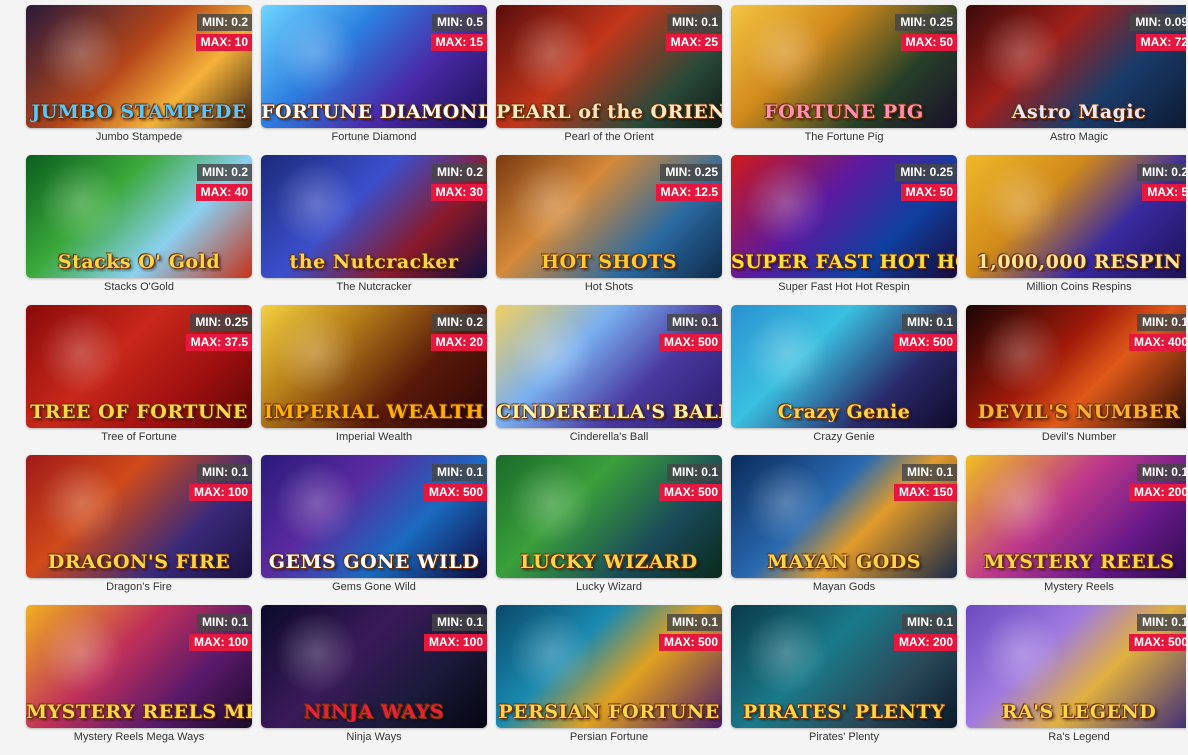 This screenshot has width=1188, height=755. What do you see at coordinates (609, 737) in the screenshot?
I see `game-title: Persian Fortune` at bounding box center [609, 737].